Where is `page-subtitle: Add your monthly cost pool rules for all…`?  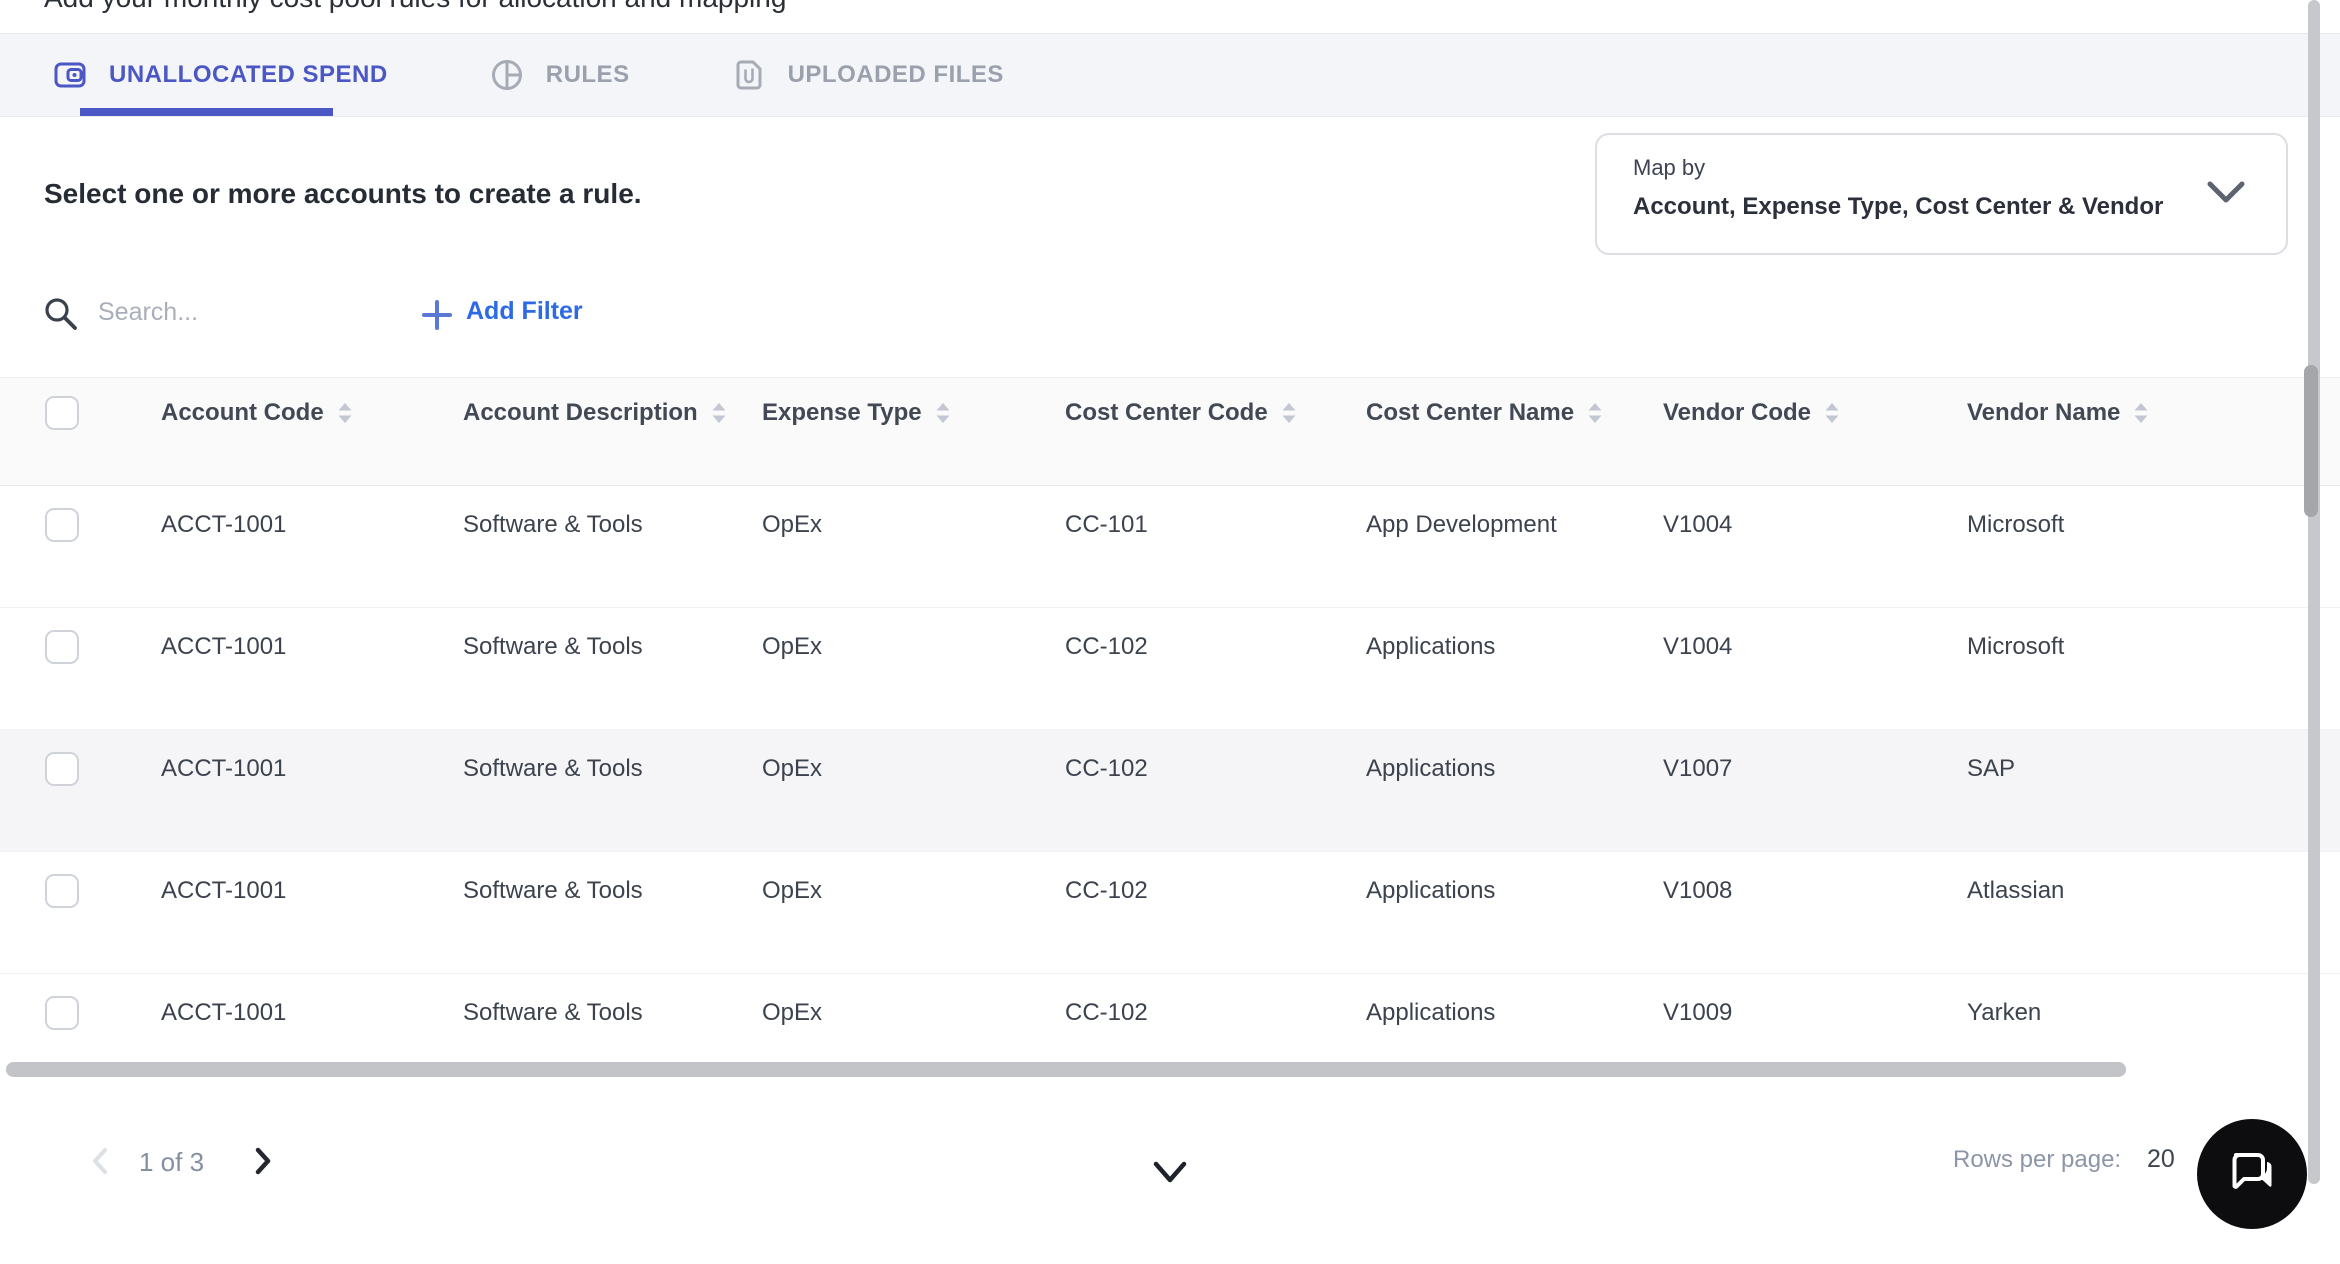
page-subtitle: Add your monthly cost pool rules for all… is located at coordinates (415, 7).